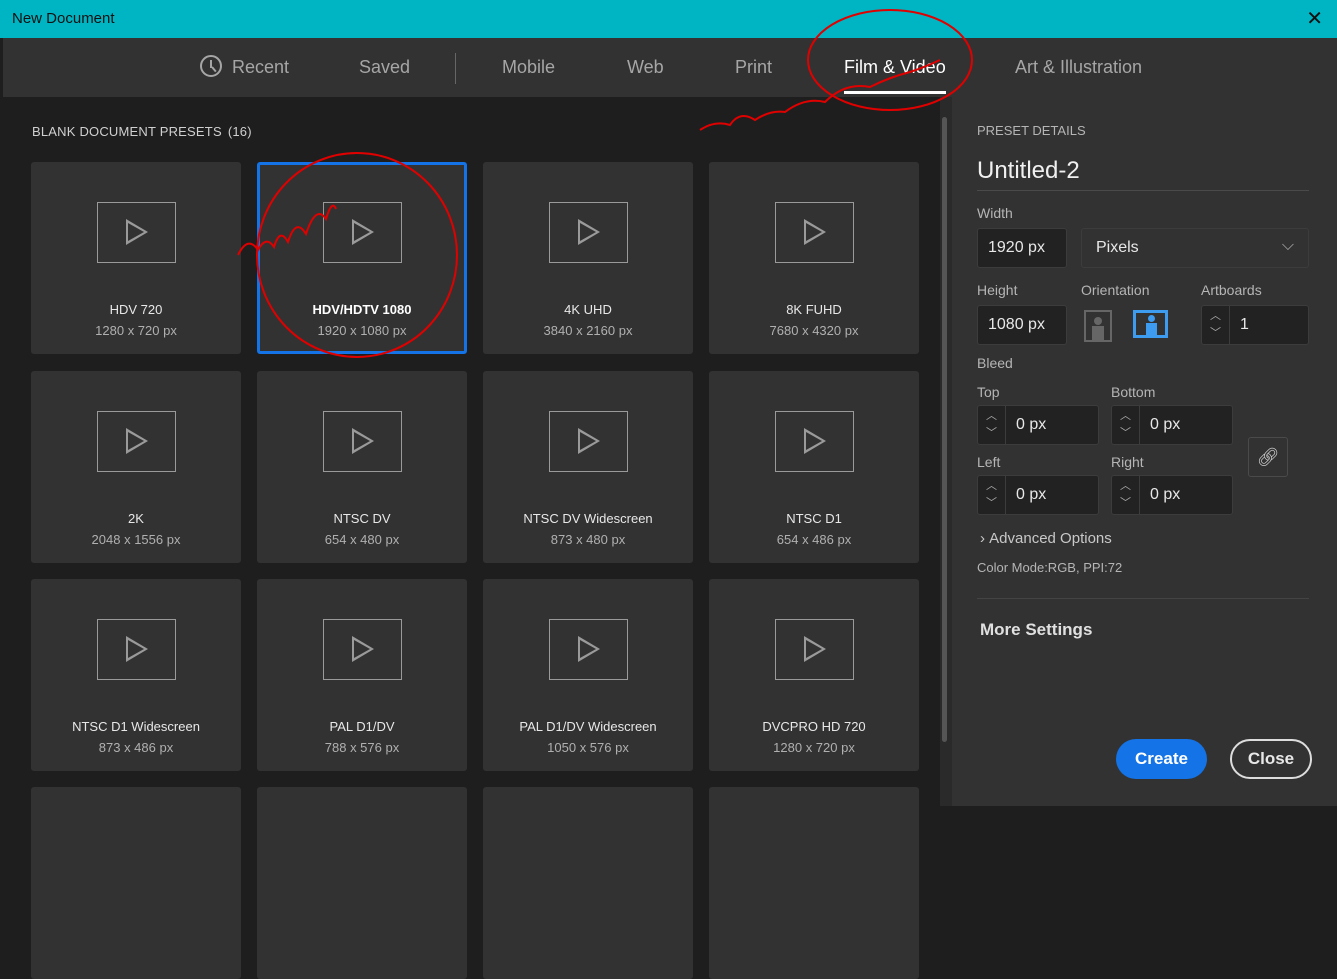  Describe the element at coordinates (1150, 324) in the screenshot. I see `landscape-orientation-icon` at that location.